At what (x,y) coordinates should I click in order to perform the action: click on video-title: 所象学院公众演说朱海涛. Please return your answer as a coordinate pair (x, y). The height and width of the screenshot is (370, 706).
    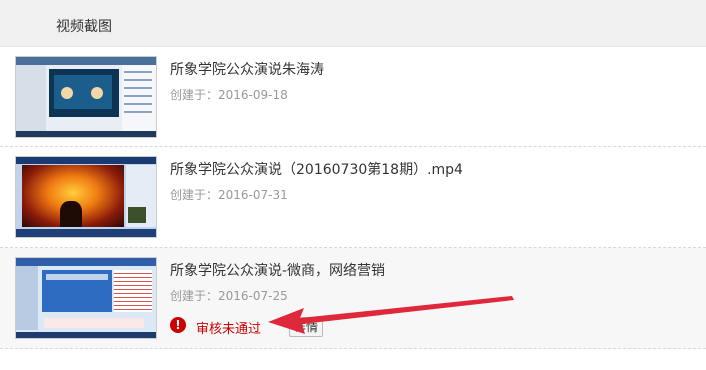
    Looking at the image, I should click on (247, 69).